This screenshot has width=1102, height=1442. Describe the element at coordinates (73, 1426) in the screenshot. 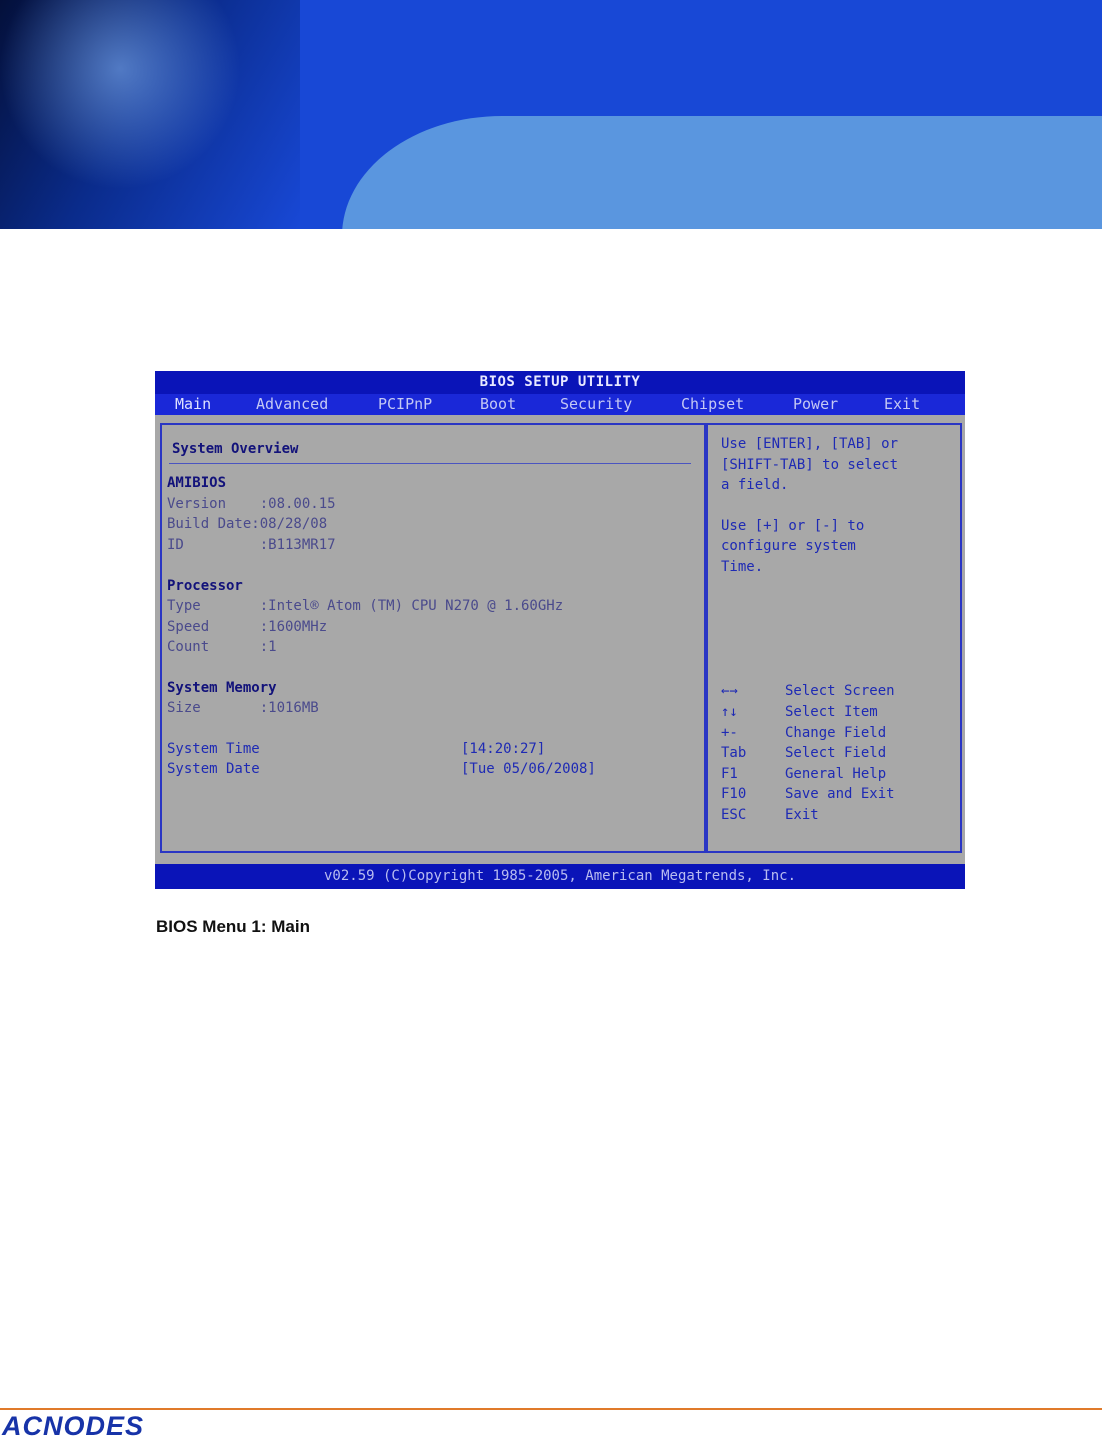

I see `acnodes-logo: ACNODES` at that location.